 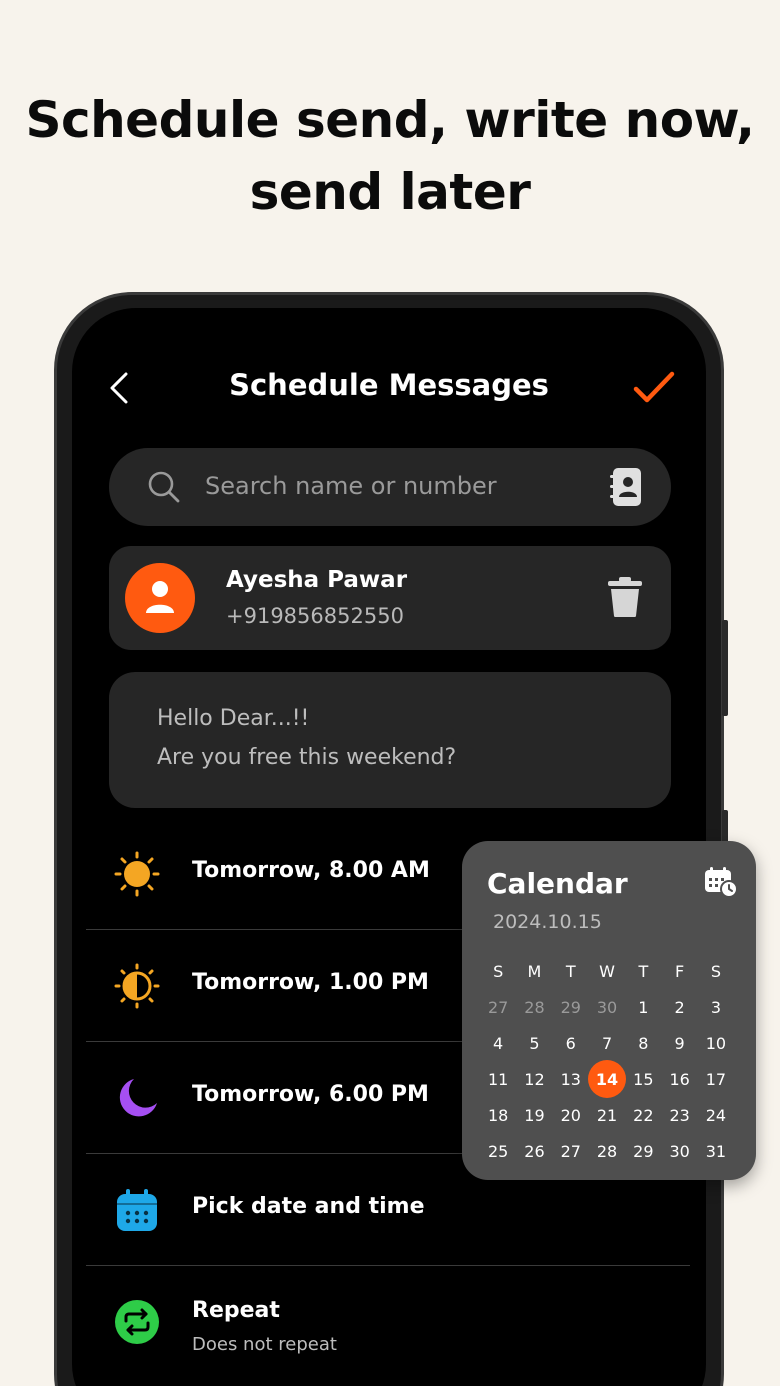 What do you see at coordinates (317, 580) in the screenshot?
I see `contact-name: Ayesha Pawar` at bounding box center [317, 580].